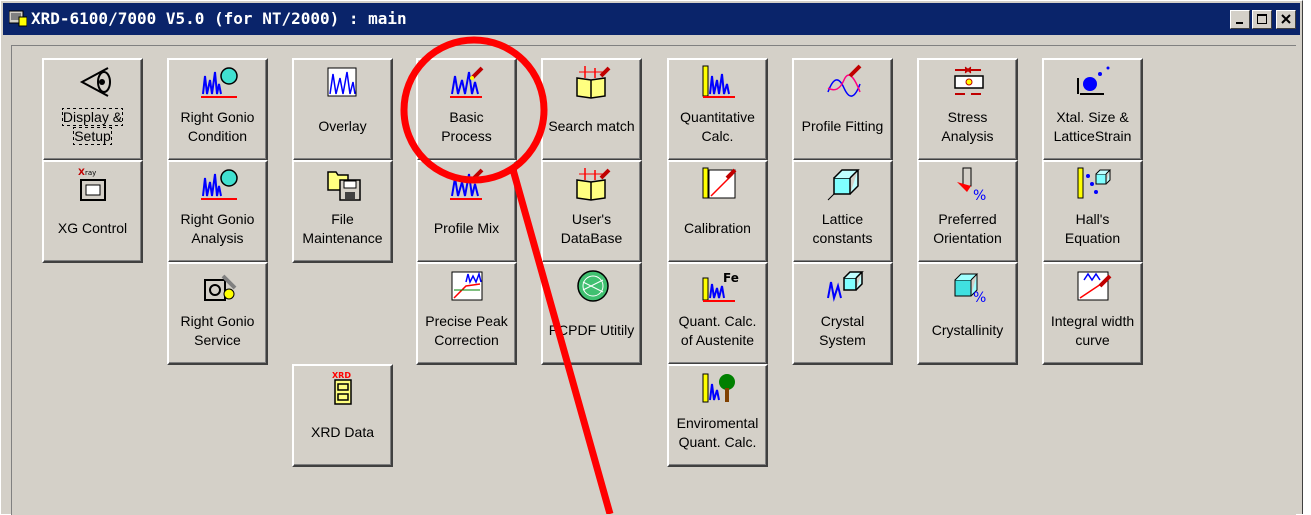  Describe the element at coordinates (1093, 80) in the screenshot. I see `xtal-size-icon` at that location.